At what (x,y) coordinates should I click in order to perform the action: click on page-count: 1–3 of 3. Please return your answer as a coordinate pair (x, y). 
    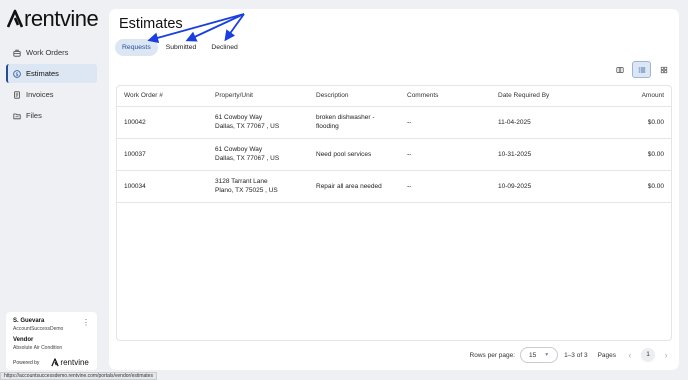
    Looking at the image, I should click on (576, 355).